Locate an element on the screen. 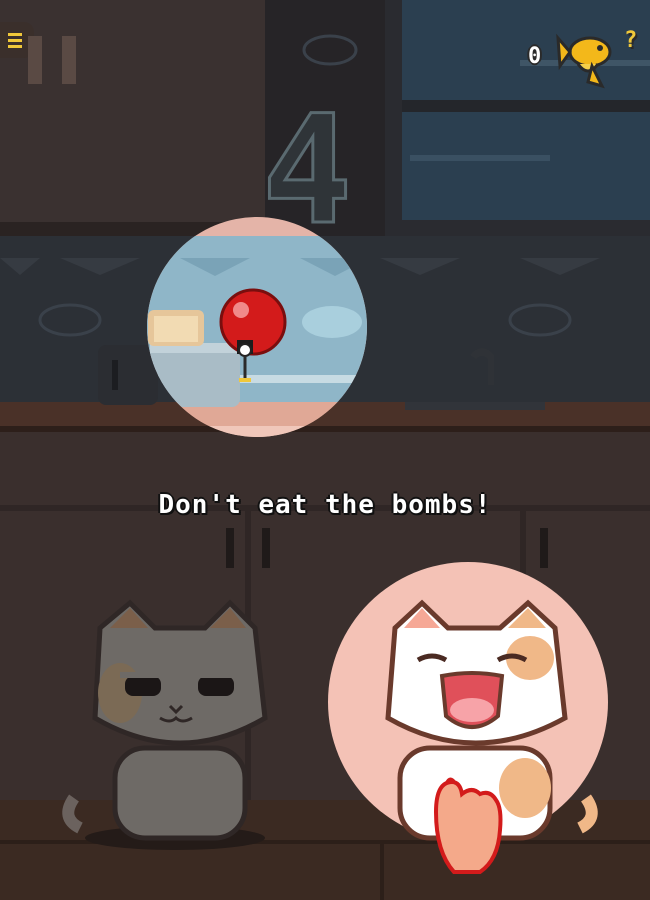 The image size is (650, 900). countdown-number: 4 is located at coordinates (306, 171).